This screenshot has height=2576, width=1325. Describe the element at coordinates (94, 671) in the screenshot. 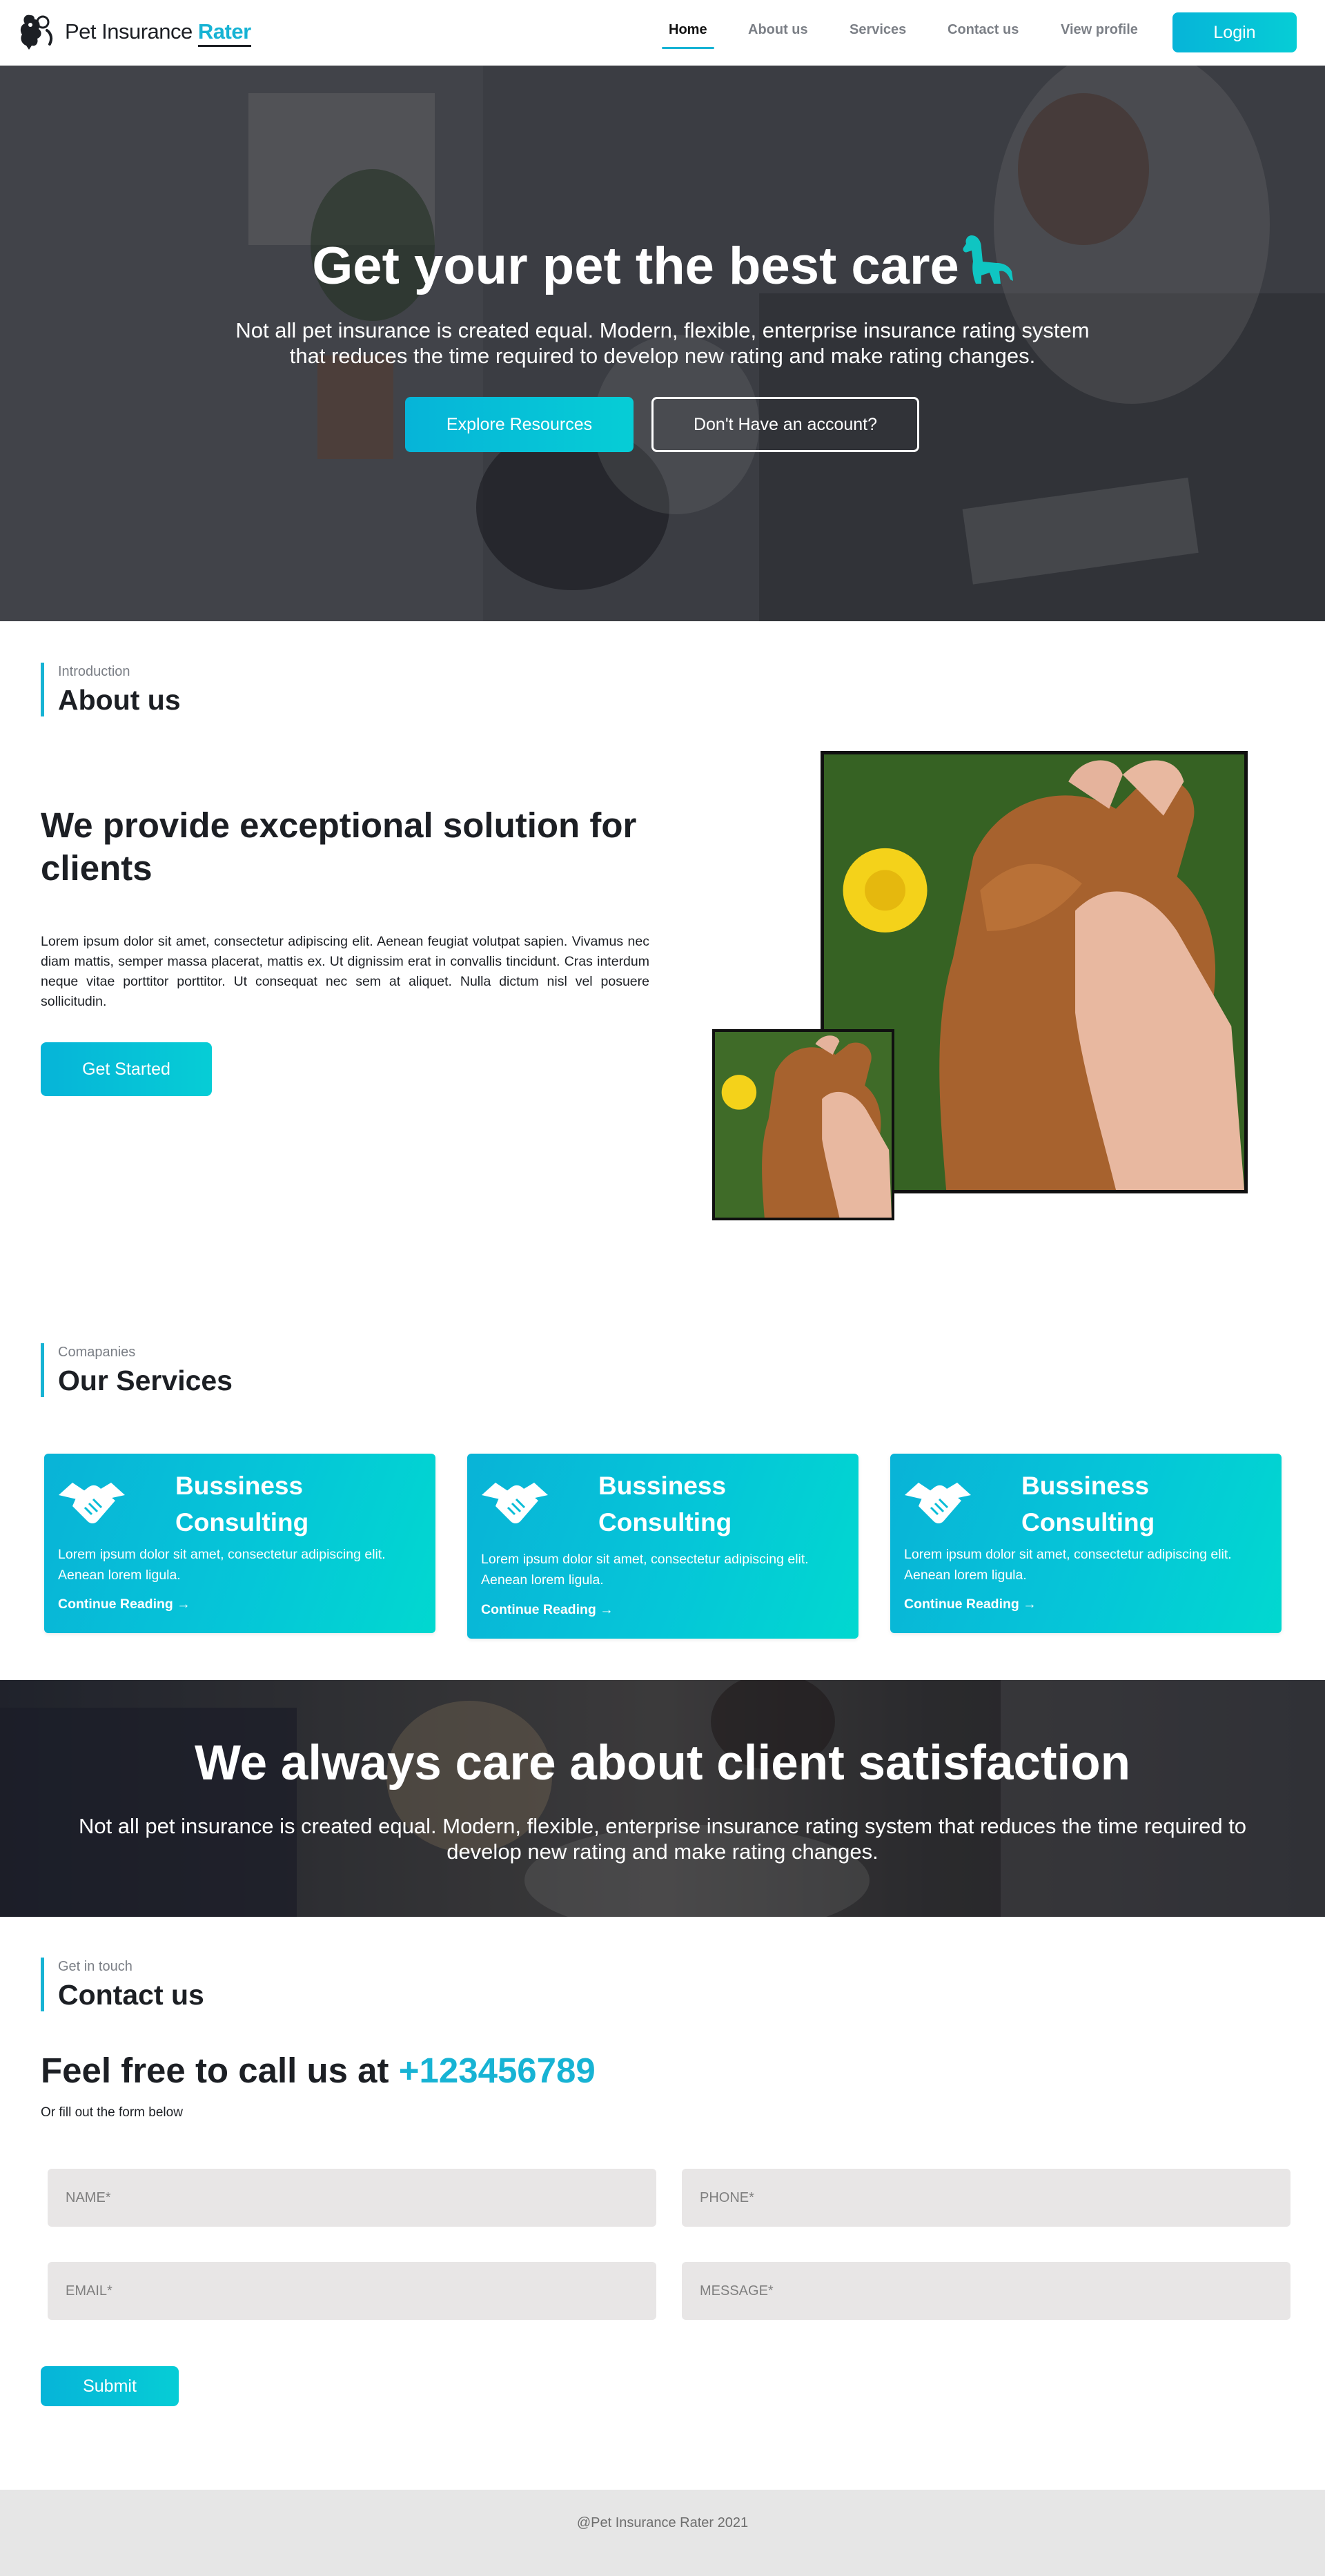

I see `about-eyebrow: Introduction` at that location.